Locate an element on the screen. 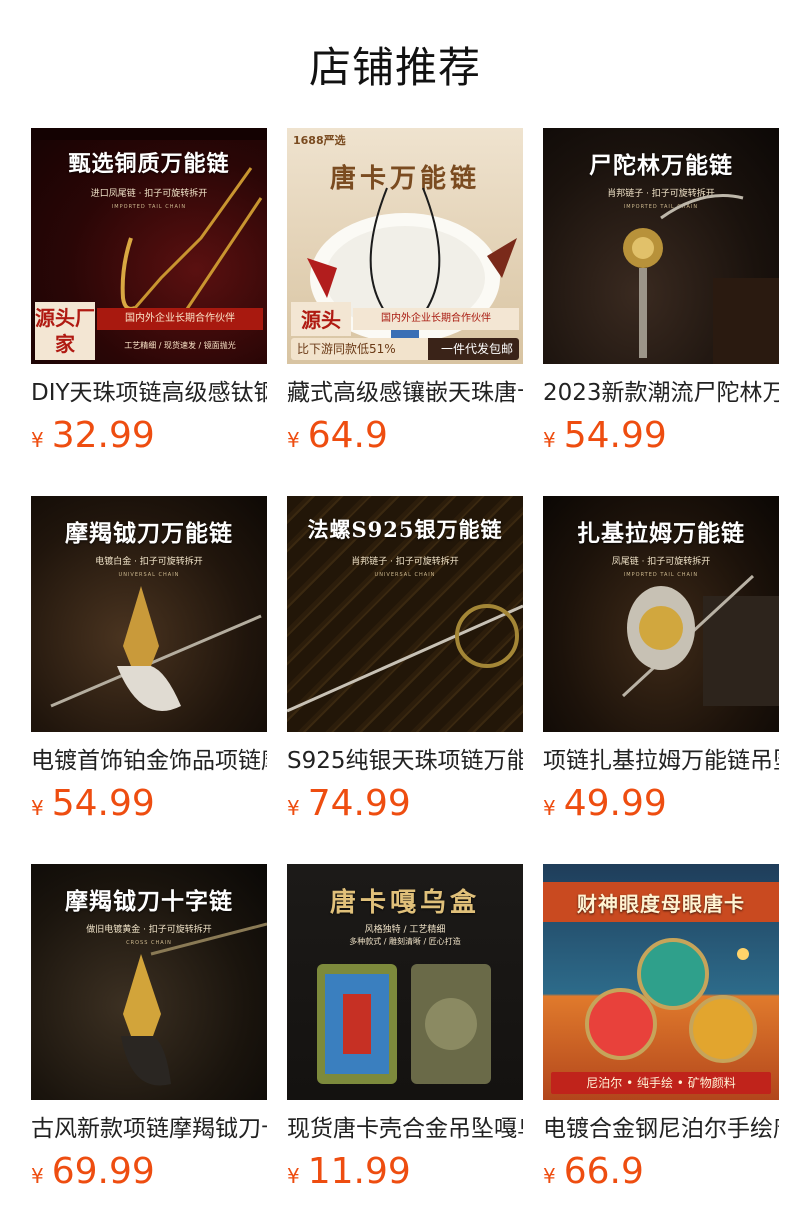 The height and width of the screenshot is (1232, 790). product-name: 古风新款项链摩羯钺刀十字链 is located at coordinates (149, 1129).